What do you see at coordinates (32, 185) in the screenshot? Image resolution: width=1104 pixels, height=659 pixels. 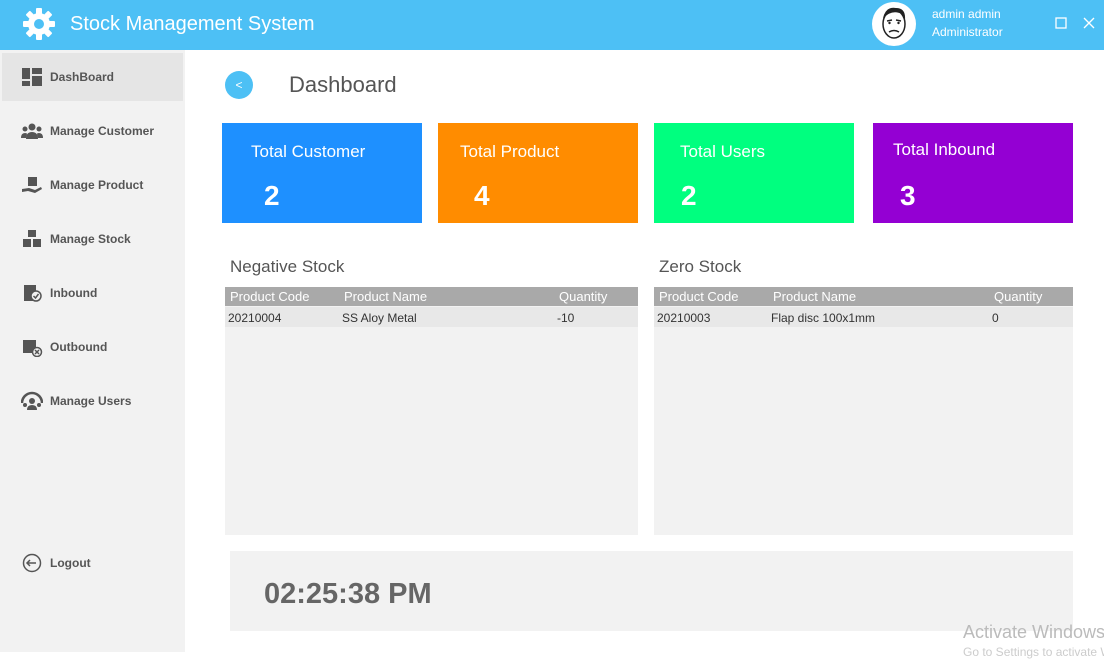 I see `product-icon` at bounding box center [32, 185].